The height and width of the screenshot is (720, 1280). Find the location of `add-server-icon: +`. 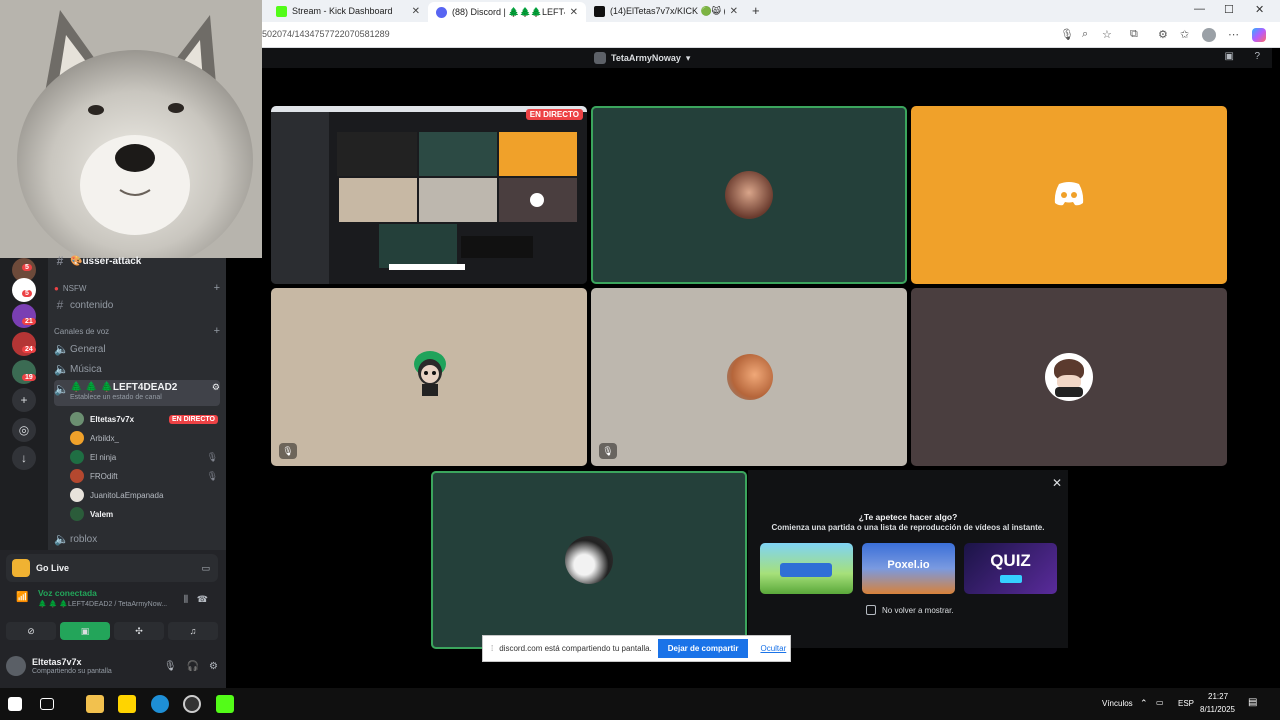

add-server-icon: + is located at coordinates (24, 400).